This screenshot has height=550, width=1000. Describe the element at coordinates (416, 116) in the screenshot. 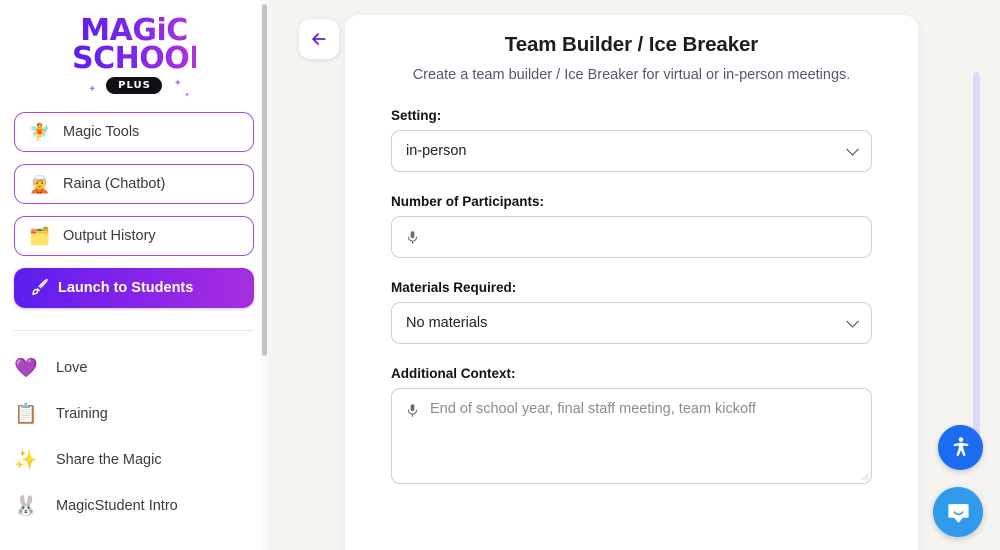

I see `field-label: Setting:` at that location.